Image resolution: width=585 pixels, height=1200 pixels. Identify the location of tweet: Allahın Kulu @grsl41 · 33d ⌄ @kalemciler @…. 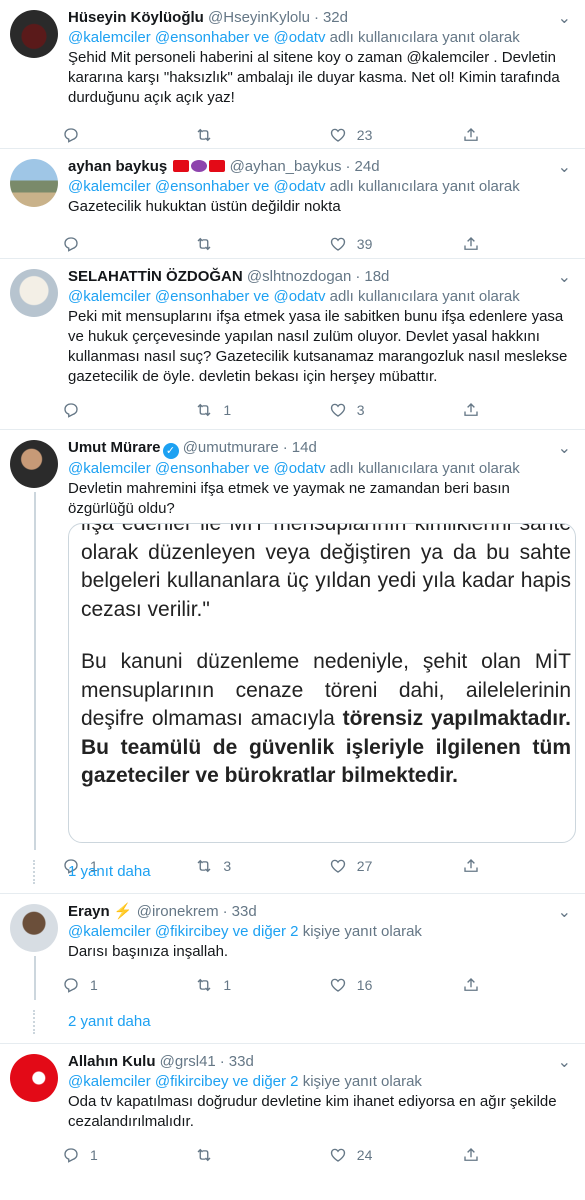
(292, 1111).